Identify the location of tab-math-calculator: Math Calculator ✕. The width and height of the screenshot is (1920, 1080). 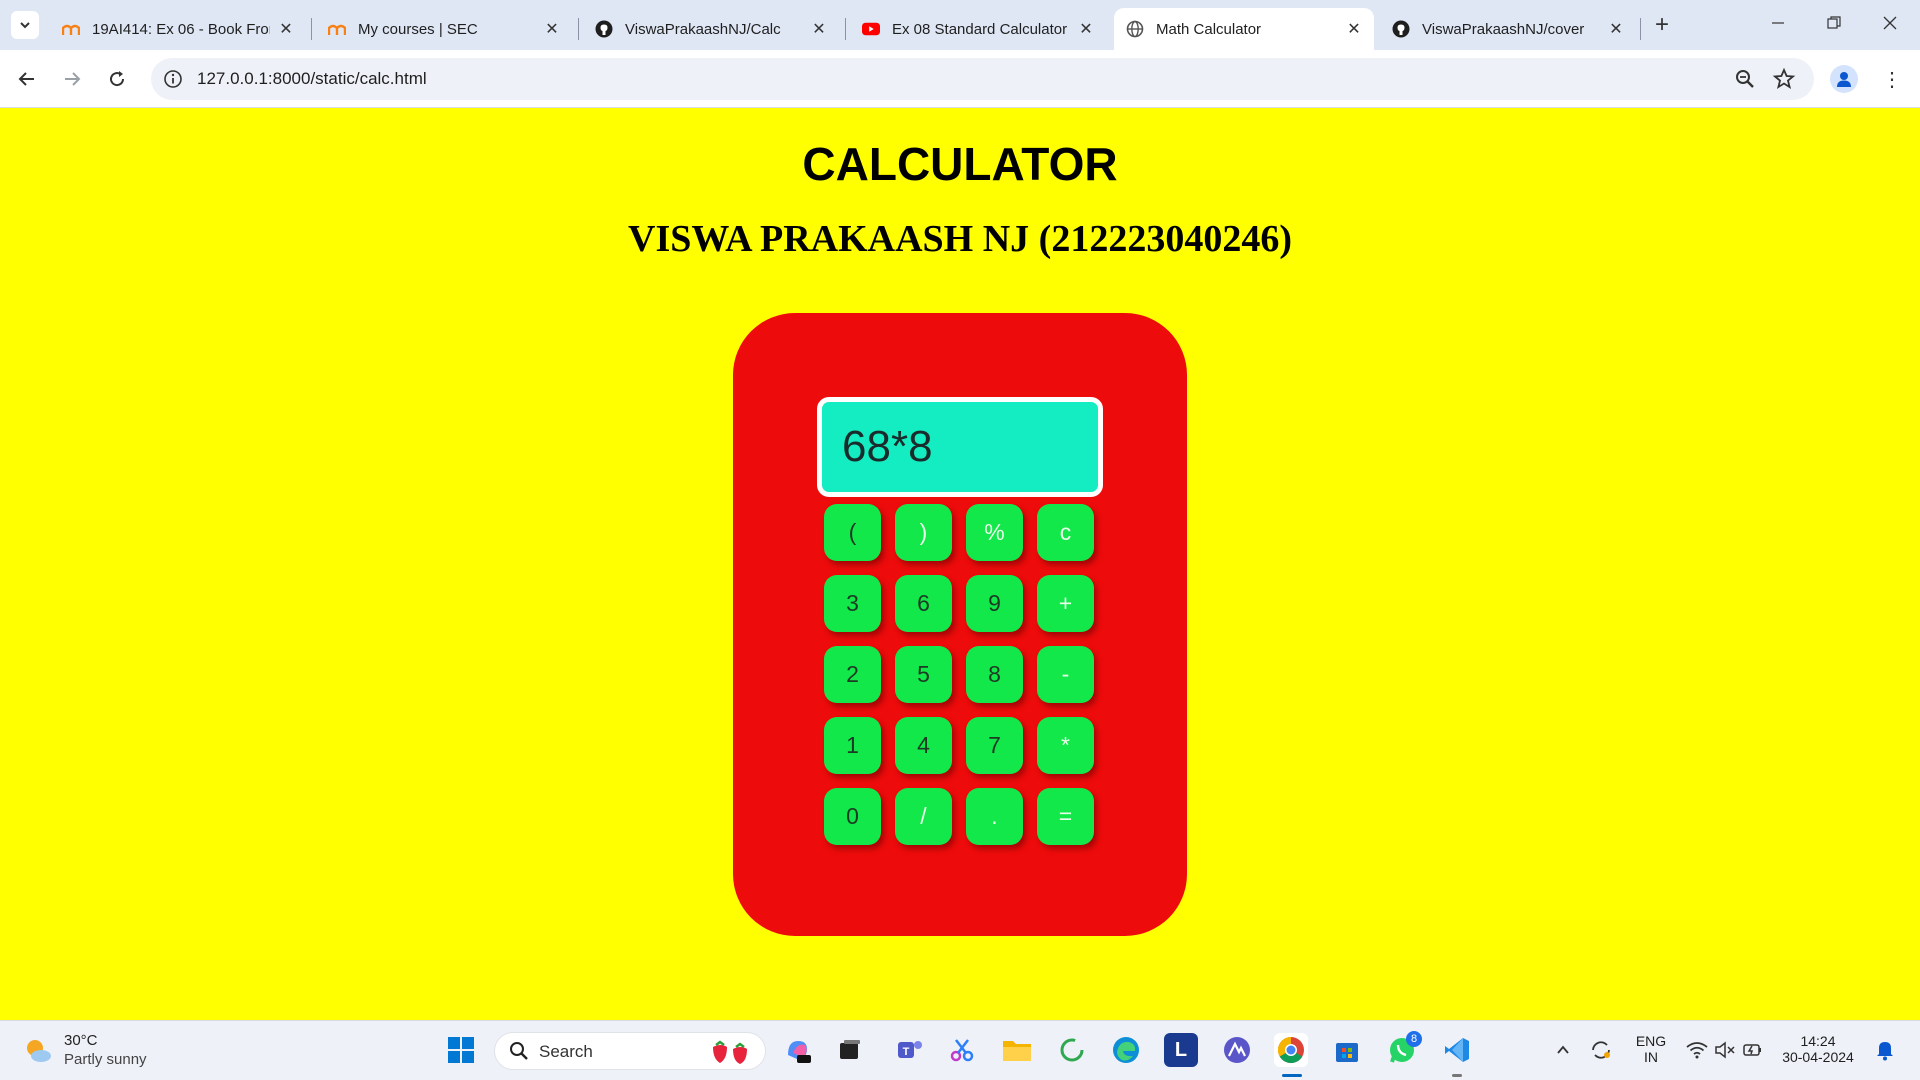
(1244, 29).